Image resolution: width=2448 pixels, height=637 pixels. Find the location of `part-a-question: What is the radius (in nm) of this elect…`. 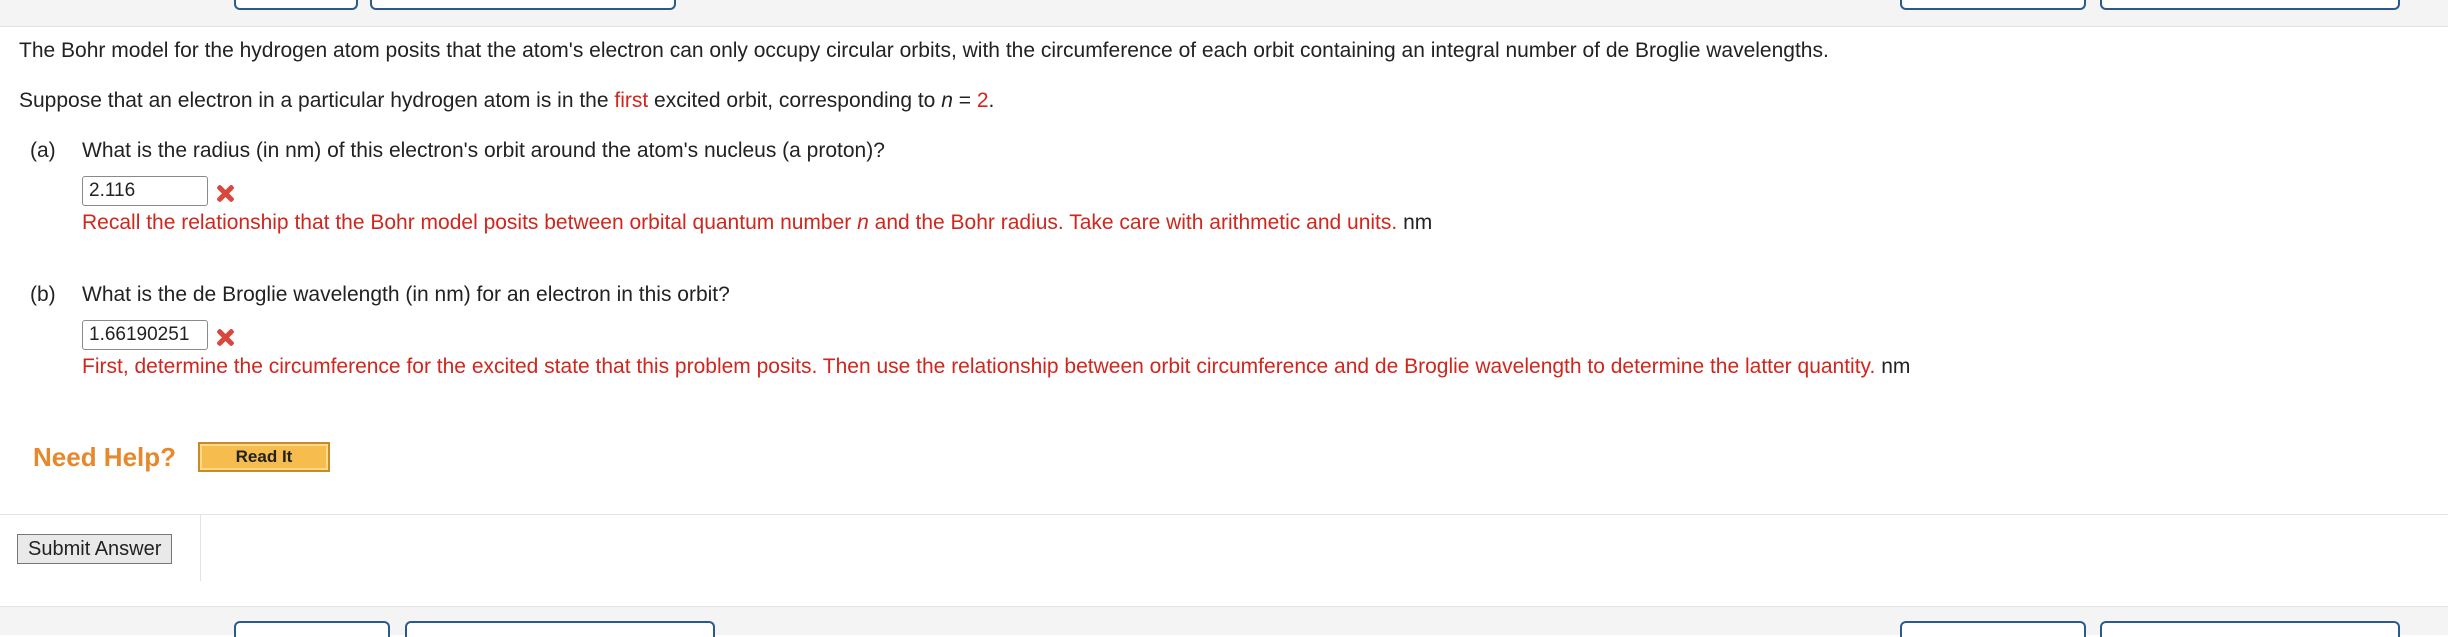

part-a-question: What is the radius (in nm) of this elect… is located at coordinates (483, 150).